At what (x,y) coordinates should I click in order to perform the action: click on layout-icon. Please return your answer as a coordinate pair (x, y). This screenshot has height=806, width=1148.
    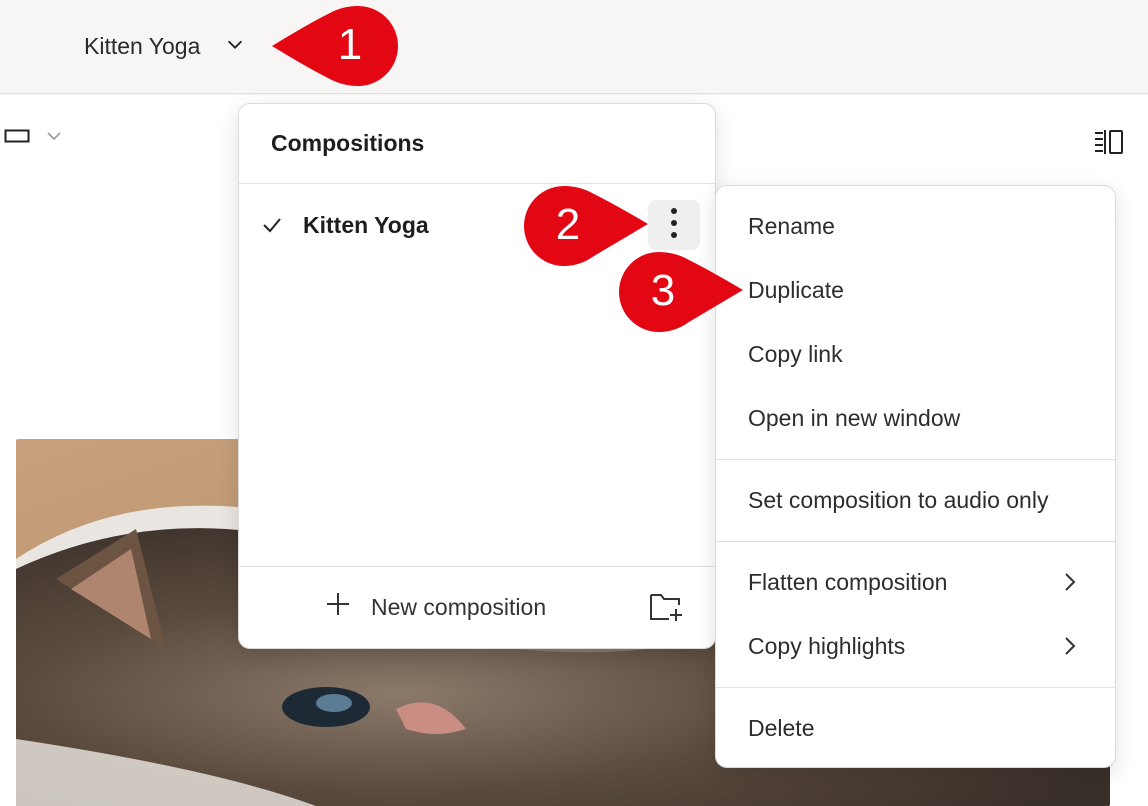
    Looking at the image, I should click on (17, 136).